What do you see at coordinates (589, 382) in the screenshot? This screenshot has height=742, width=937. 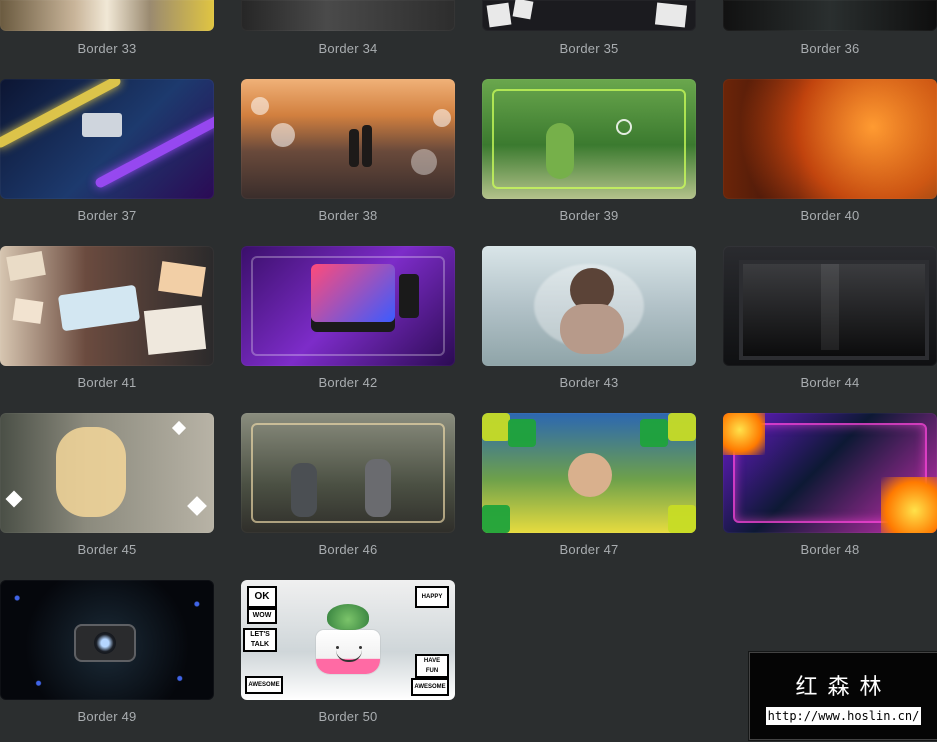 I see `border-label: Border 43` at bounding box center [589, 382].